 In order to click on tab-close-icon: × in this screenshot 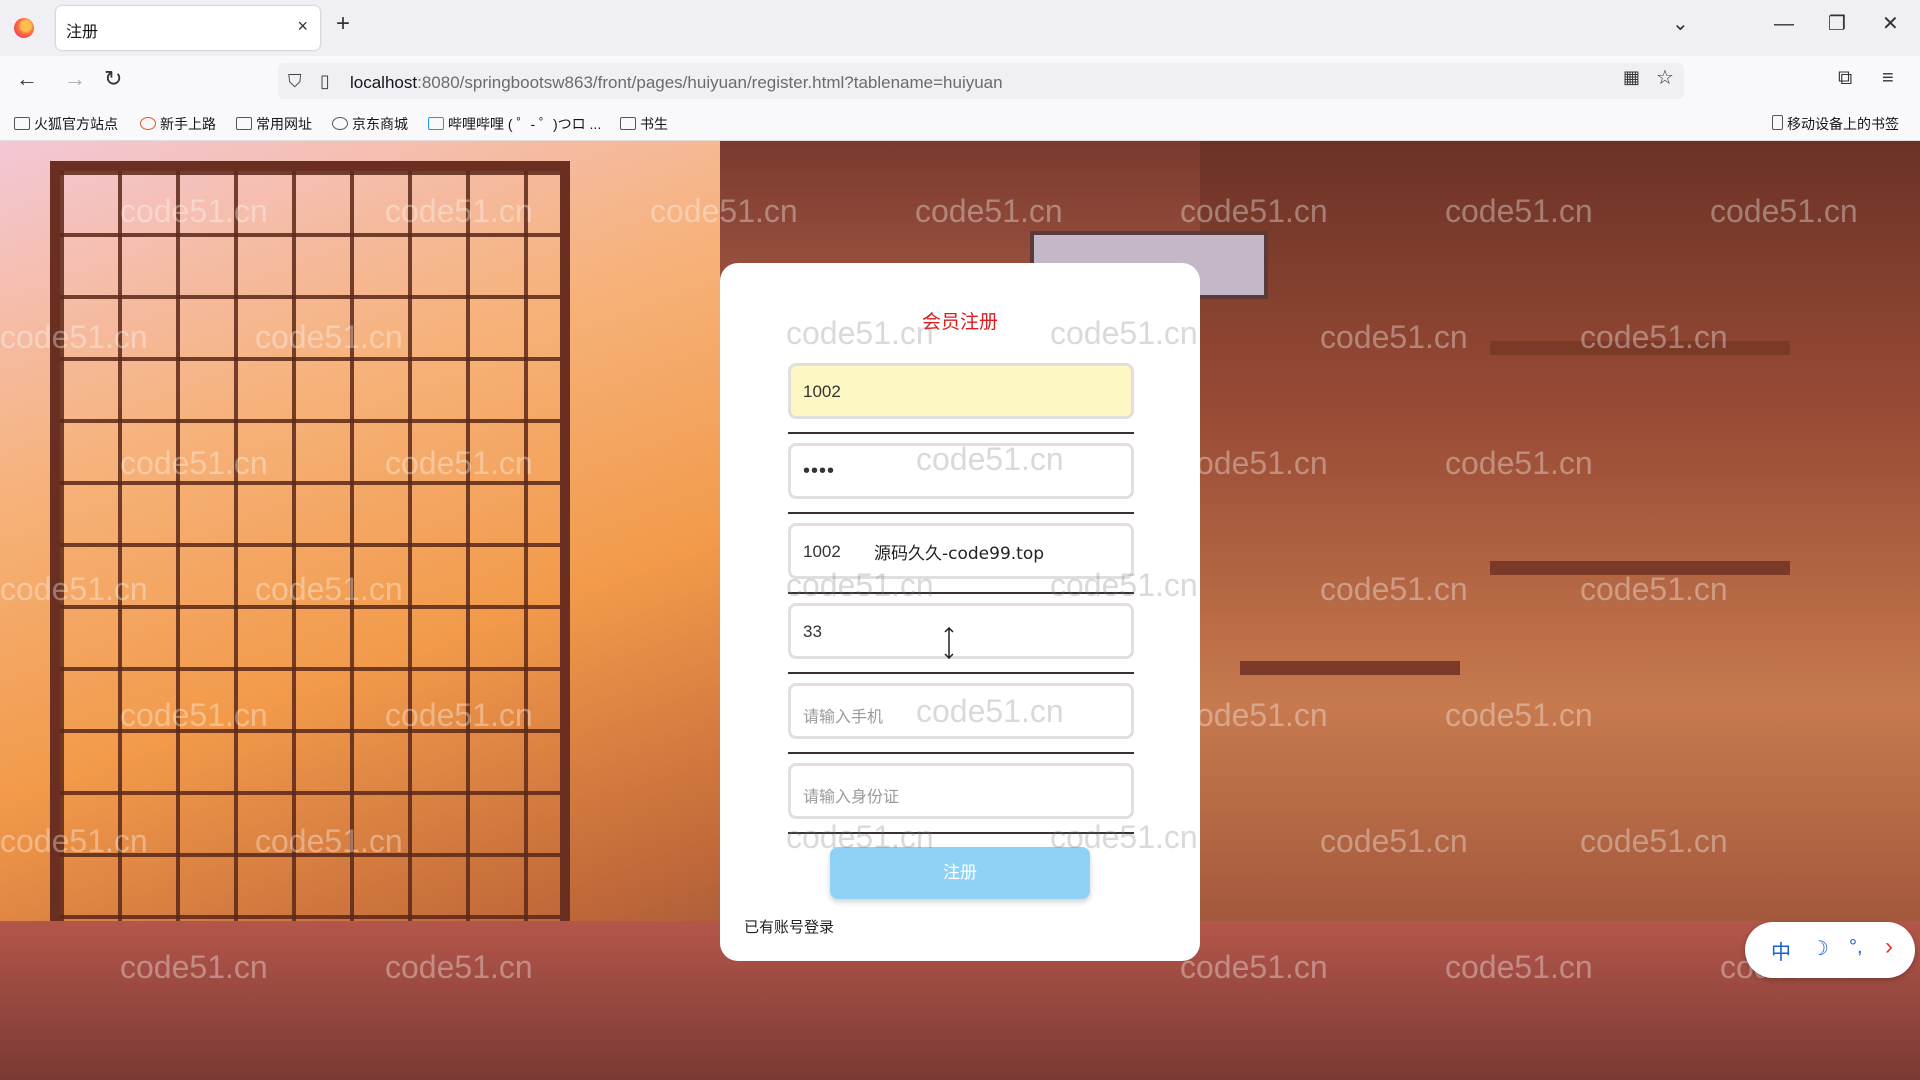, I will do `click(302, 26)`.